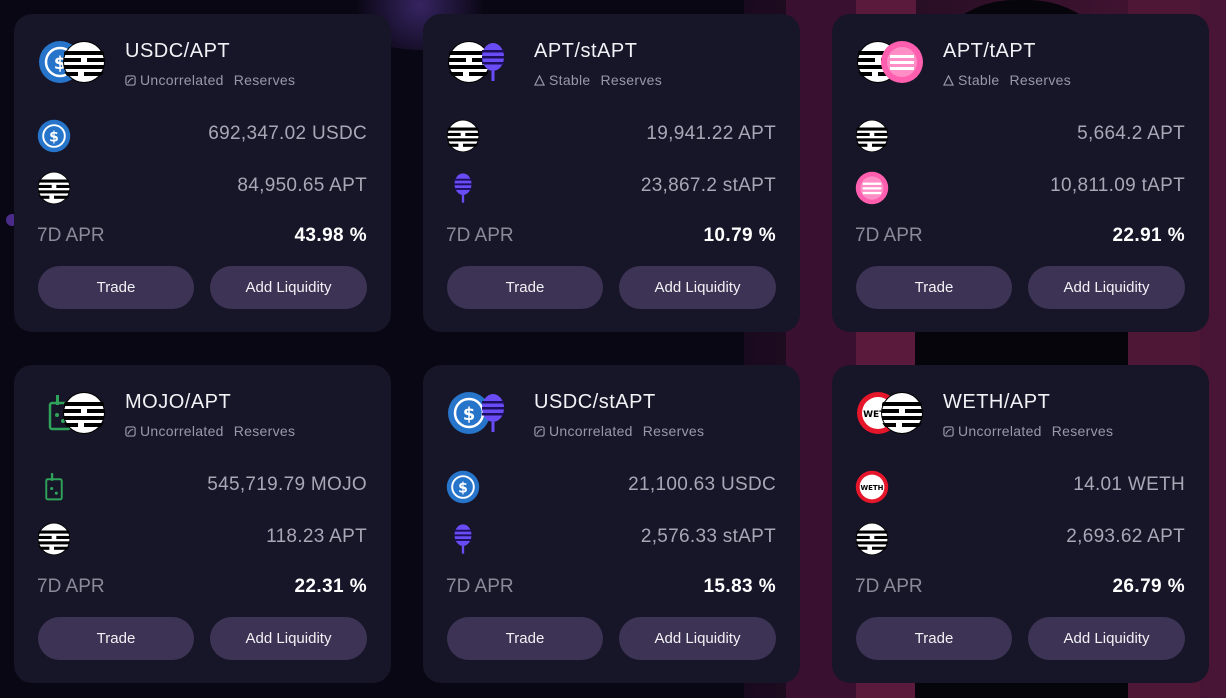  I want to click on token-amount: 2,693.62 APT, so click(1125, 536).